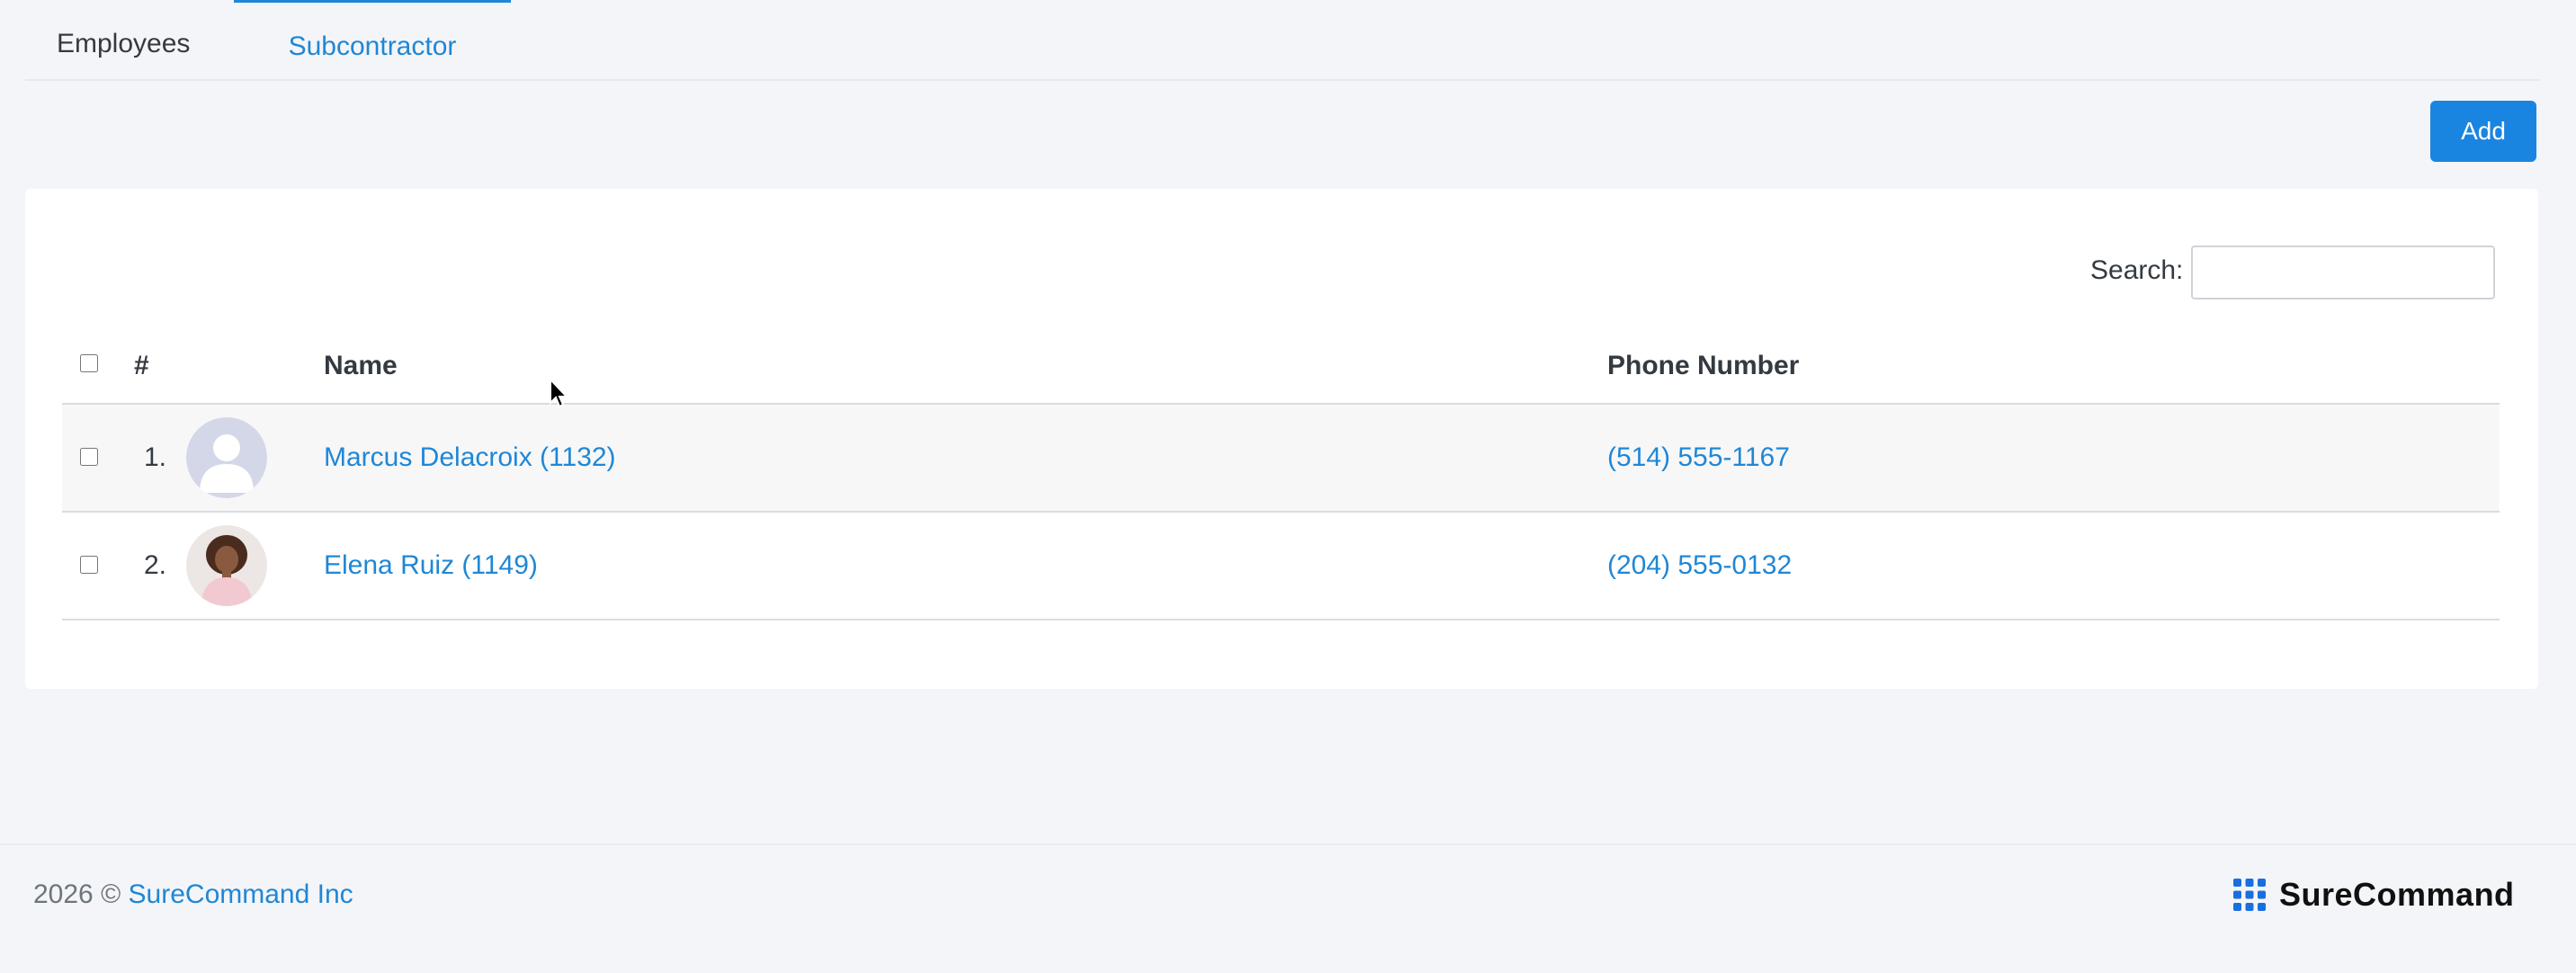 The image size is (2576, 973). What do you see at coordinates (63, 894) in the screenshot?
I see `copyright-year: 2026` at bounding box center [63, 894].